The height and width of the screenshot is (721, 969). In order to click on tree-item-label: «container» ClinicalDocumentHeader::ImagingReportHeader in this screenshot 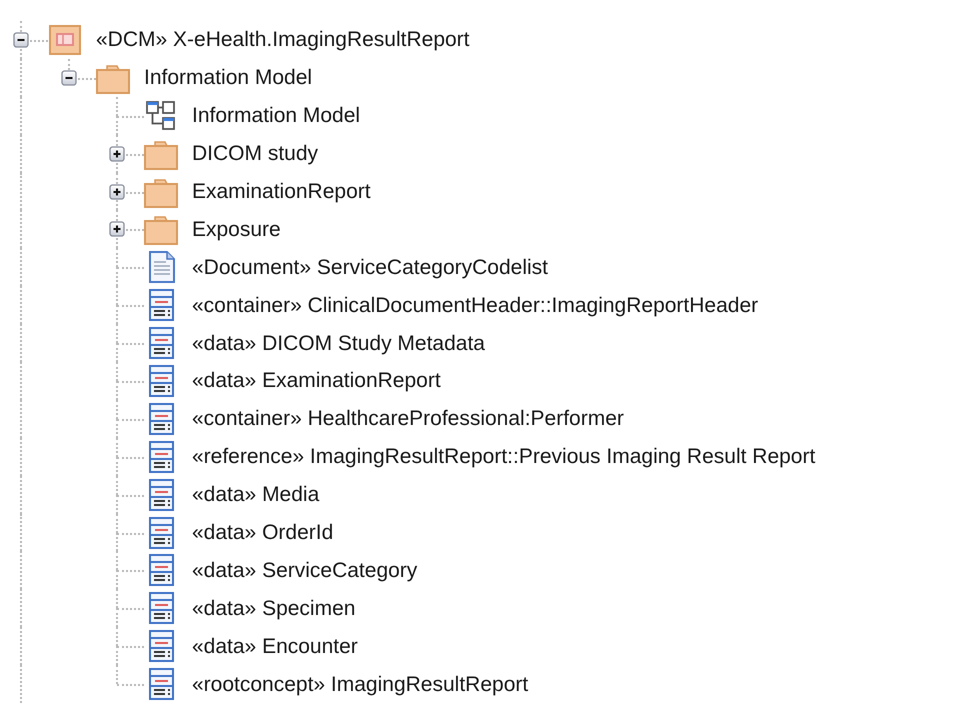, I will do `click(475, 305)`.